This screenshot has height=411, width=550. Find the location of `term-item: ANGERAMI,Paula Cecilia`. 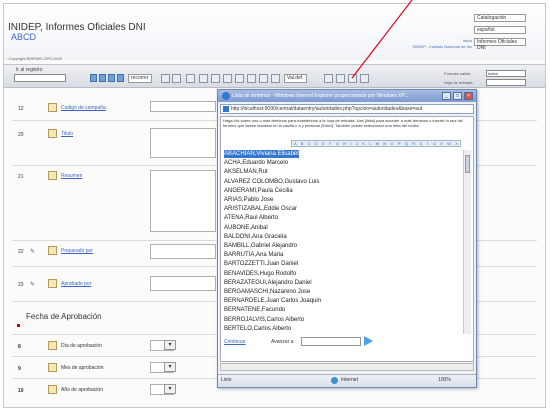

term-item: ANGERAMI,Paula Cecilia is located at coordinates (258, 191).